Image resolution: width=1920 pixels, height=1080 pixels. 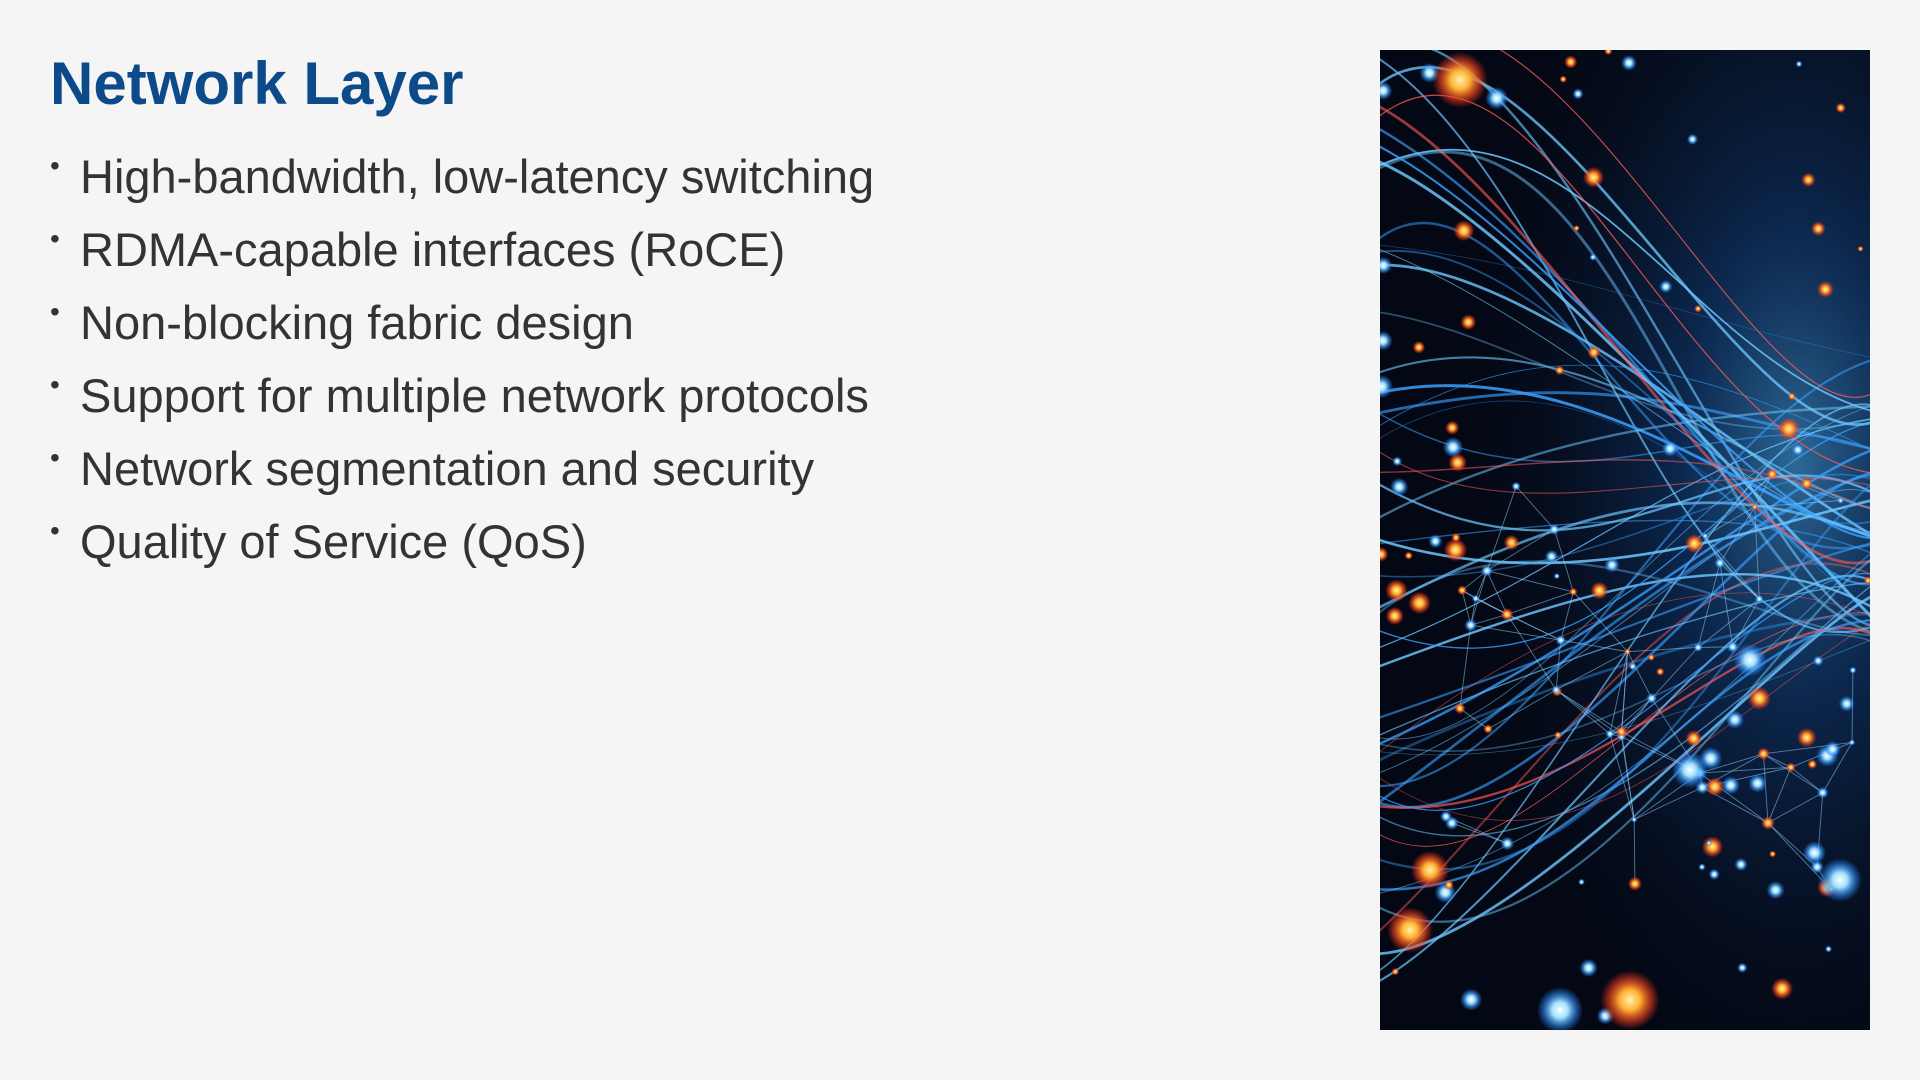 I want to click on slide-title: Network Layer, so click(x=257, y=83).